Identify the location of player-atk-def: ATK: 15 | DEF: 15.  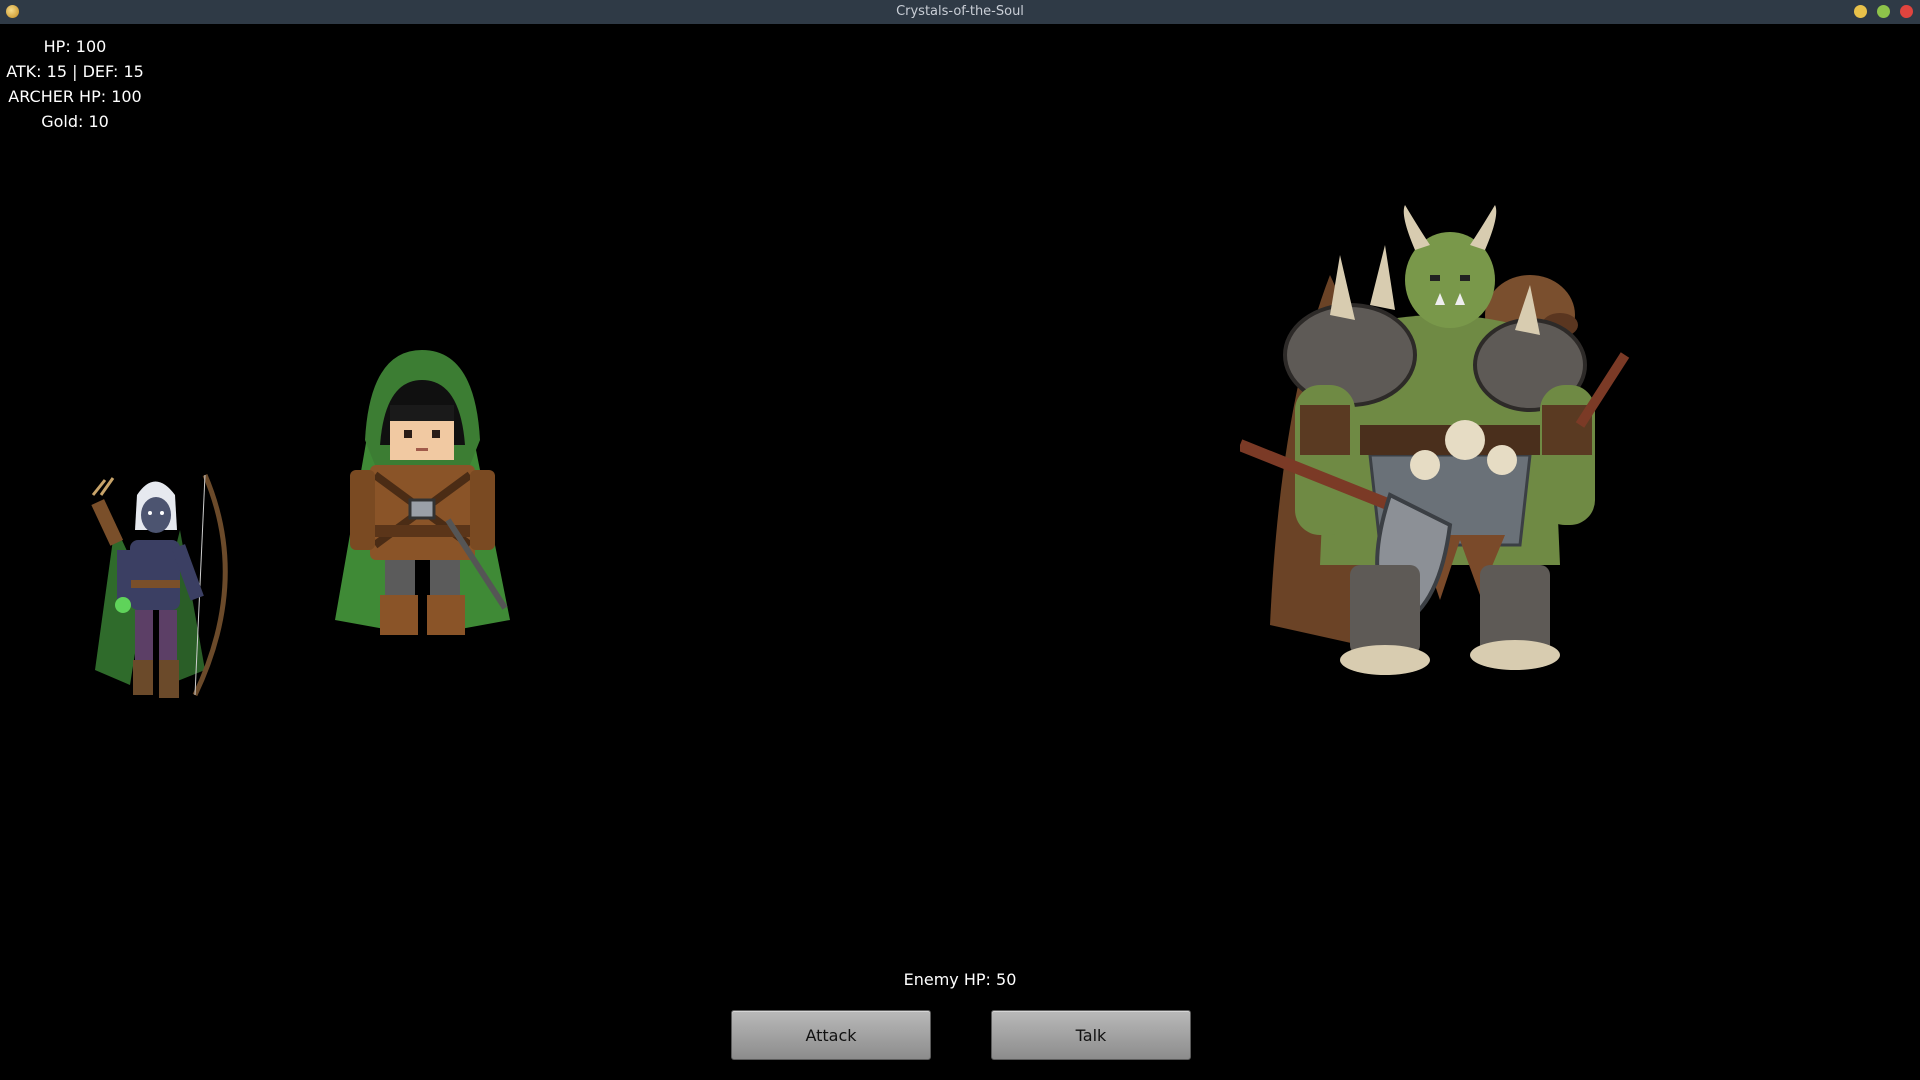
(75, 71).